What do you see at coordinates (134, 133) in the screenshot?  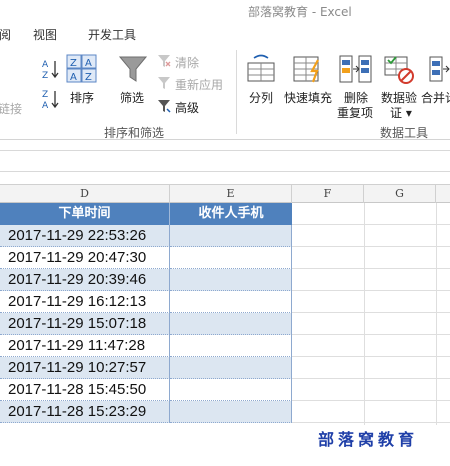 I see `sort-filter-group-label: 排序和筛选` at bounding box center [134, 133].